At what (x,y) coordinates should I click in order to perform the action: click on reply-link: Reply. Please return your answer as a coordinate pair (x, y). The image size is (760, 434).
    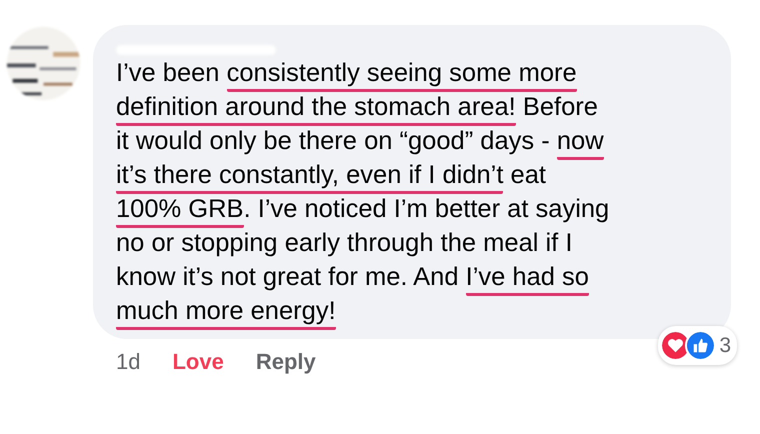
    Looking at the image, I should click on (286, 362).